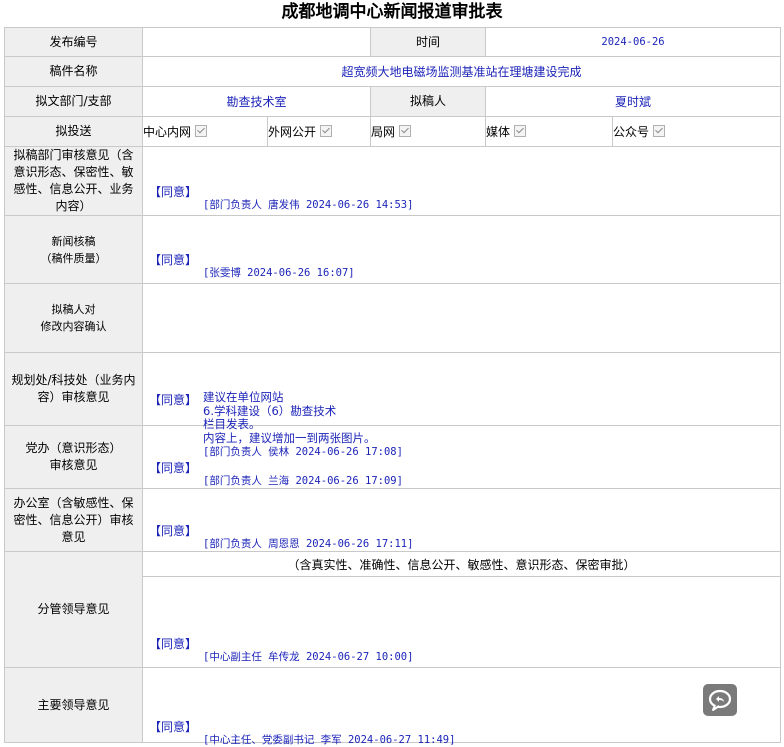 The width and height of the screenshot is (784, 747). I want to click on signature: [部门负责人 兰海 2024-06-26 17:09], so click(303, 481).